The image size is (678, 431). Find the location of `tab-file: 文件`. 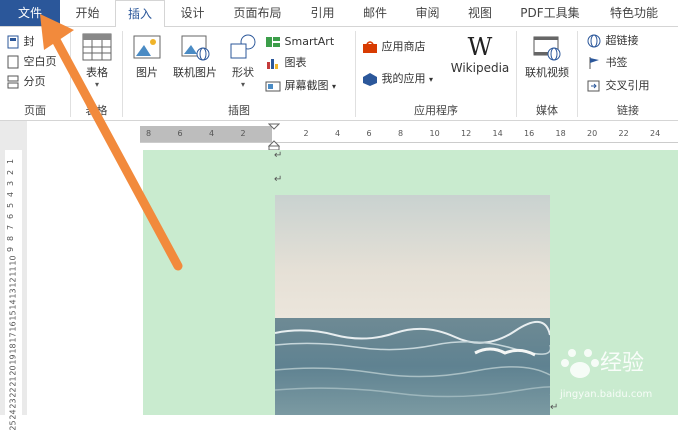

tab-file: 文件 is located at coordinates (30, 13).